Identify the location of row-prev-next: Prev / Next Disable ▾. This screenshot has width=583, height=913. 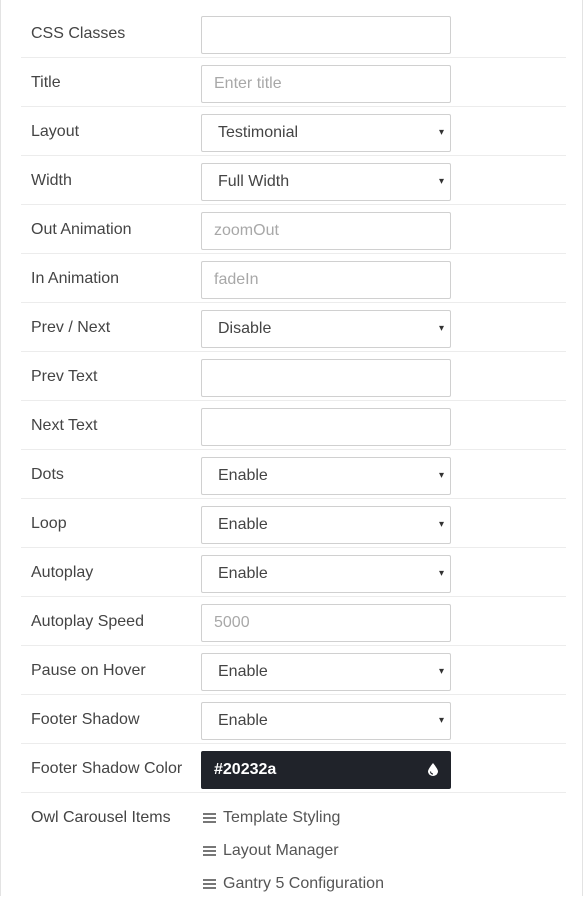
(293, 327).